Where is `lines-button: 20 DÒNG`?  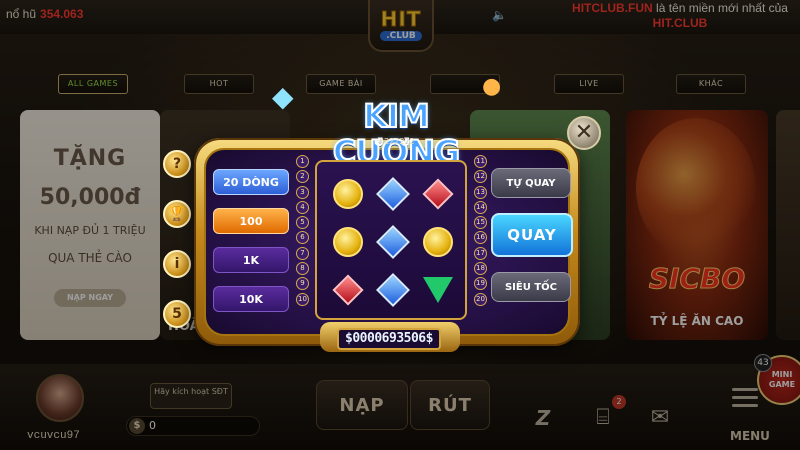 lines-button: 20 DÒNG is located at coordinates (251, 182).